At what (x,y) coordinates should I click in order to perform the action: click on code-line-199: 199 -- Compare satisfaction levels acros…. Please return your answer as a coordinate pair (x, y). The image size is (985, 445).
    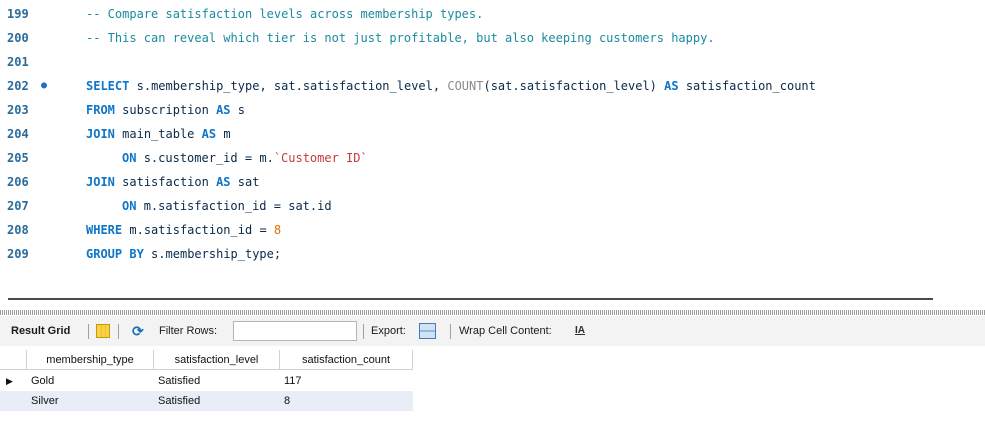
    Looking at the image, I should click on (492, 14).